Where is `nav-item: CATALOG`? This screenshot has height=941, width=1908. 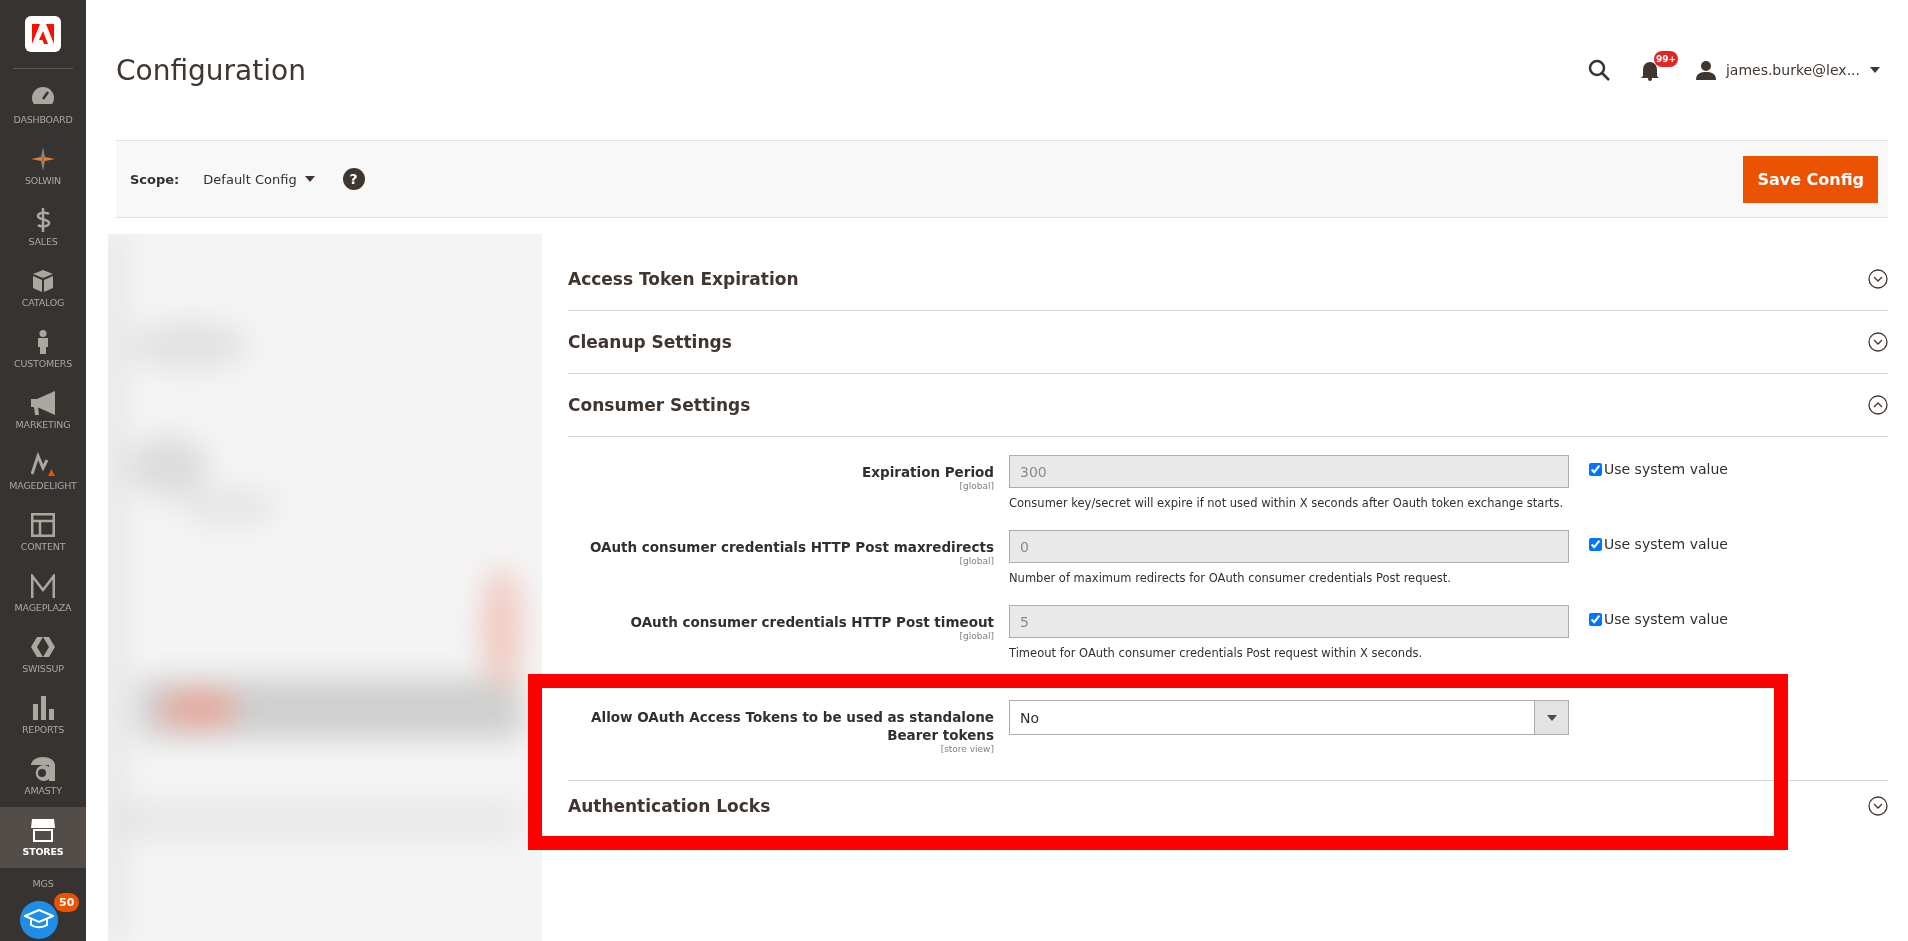 nav-item: CATALOG is located at coordinates (43, 288).